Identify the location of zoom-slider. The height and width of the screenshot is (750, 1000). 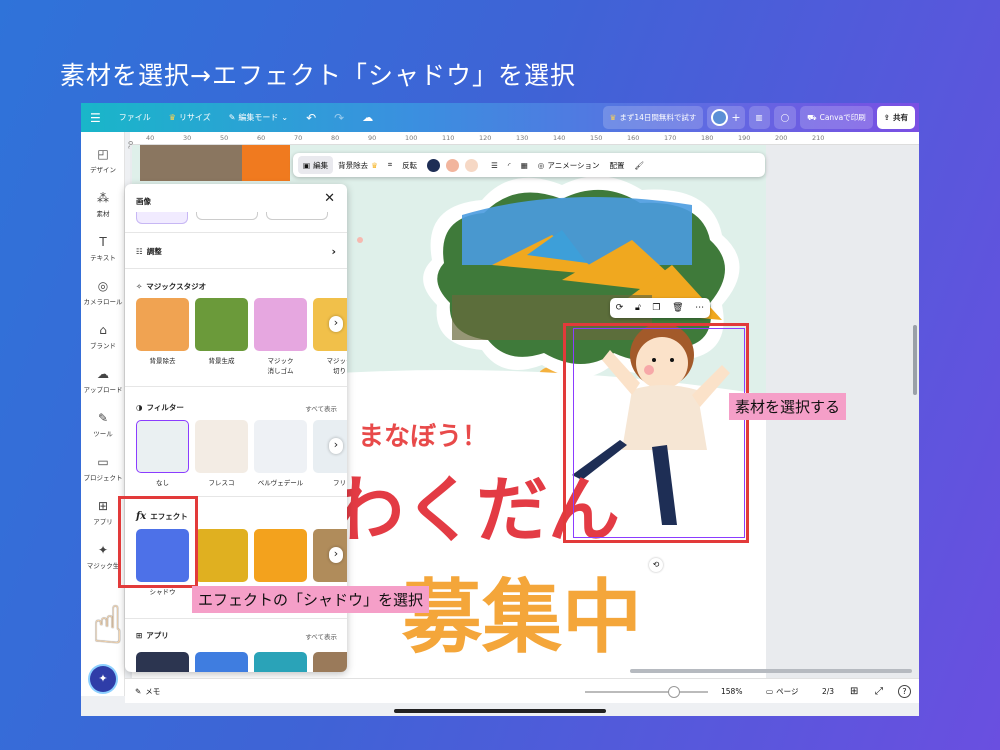
(646, 692).